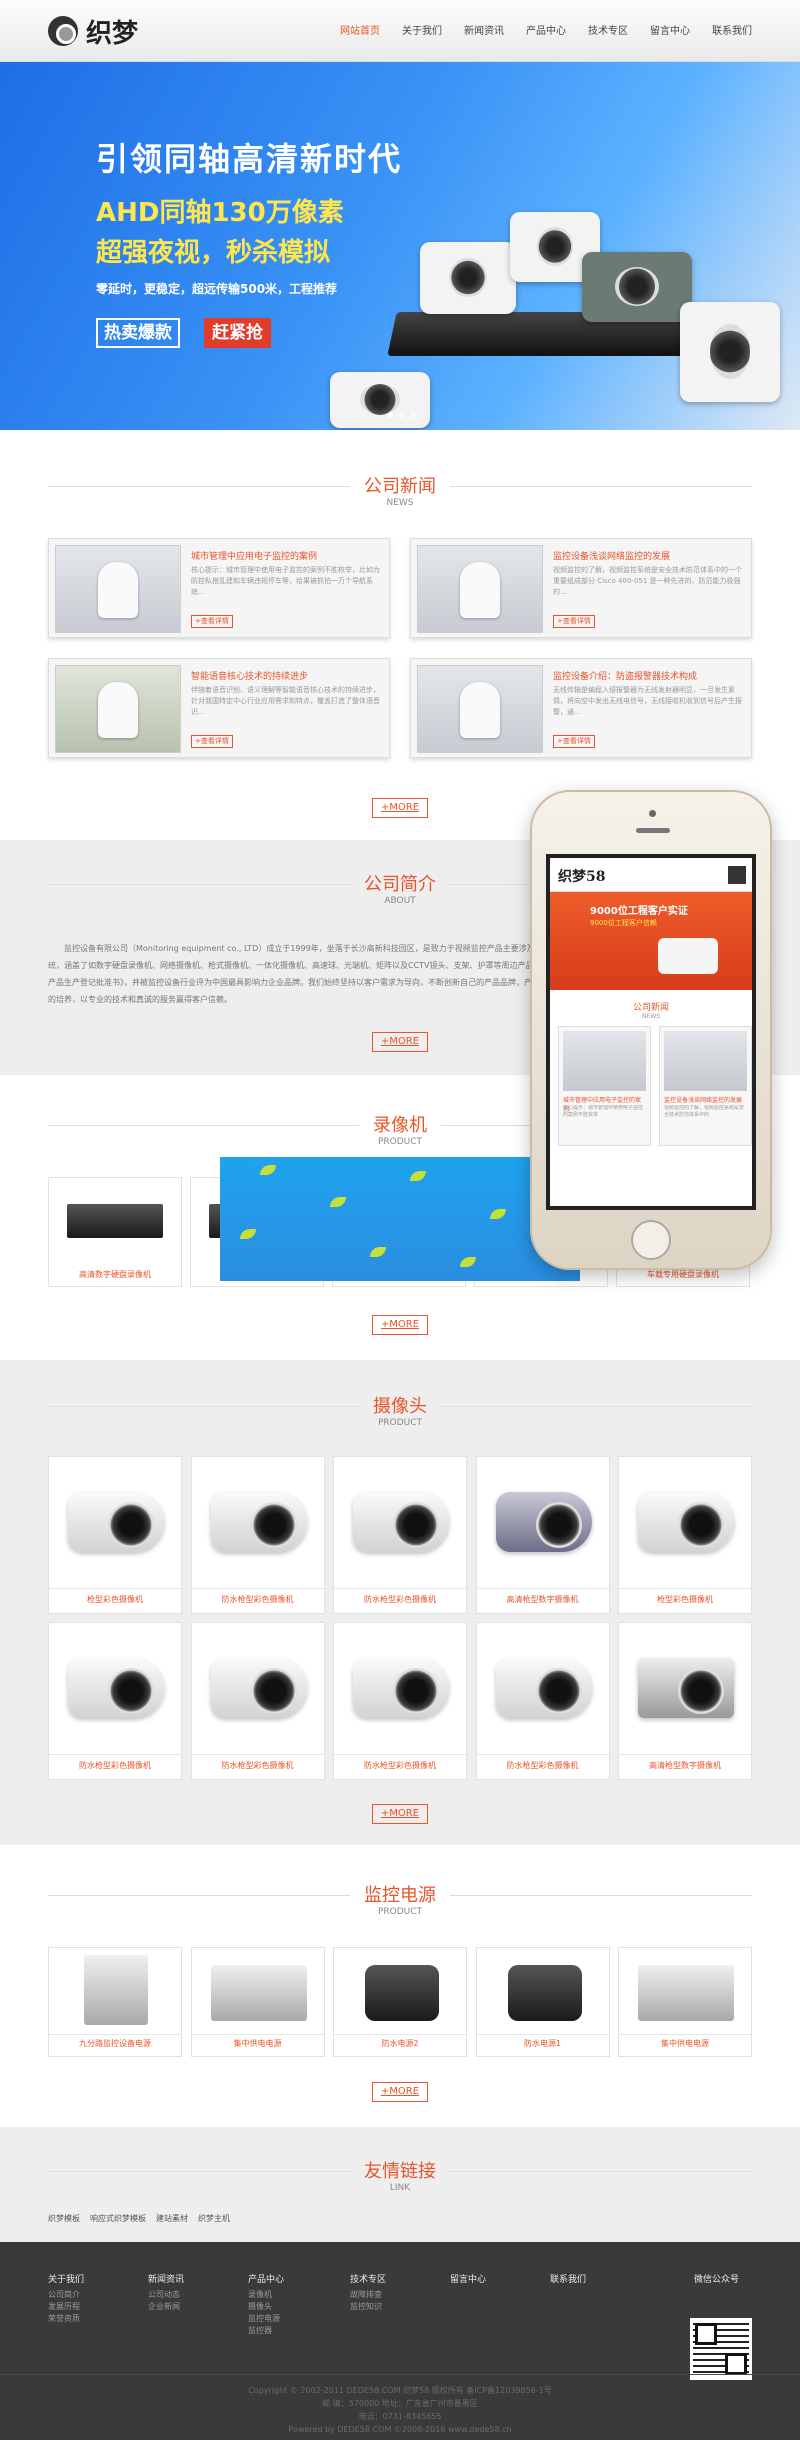  Describe the element at coordinates (604, 1086) in the screenshot. I see `mobile-news-card: 城市管理中应用电子监控的案例 核心提示：城市管理中使用电子监控的案例不胜枚举` at that location.